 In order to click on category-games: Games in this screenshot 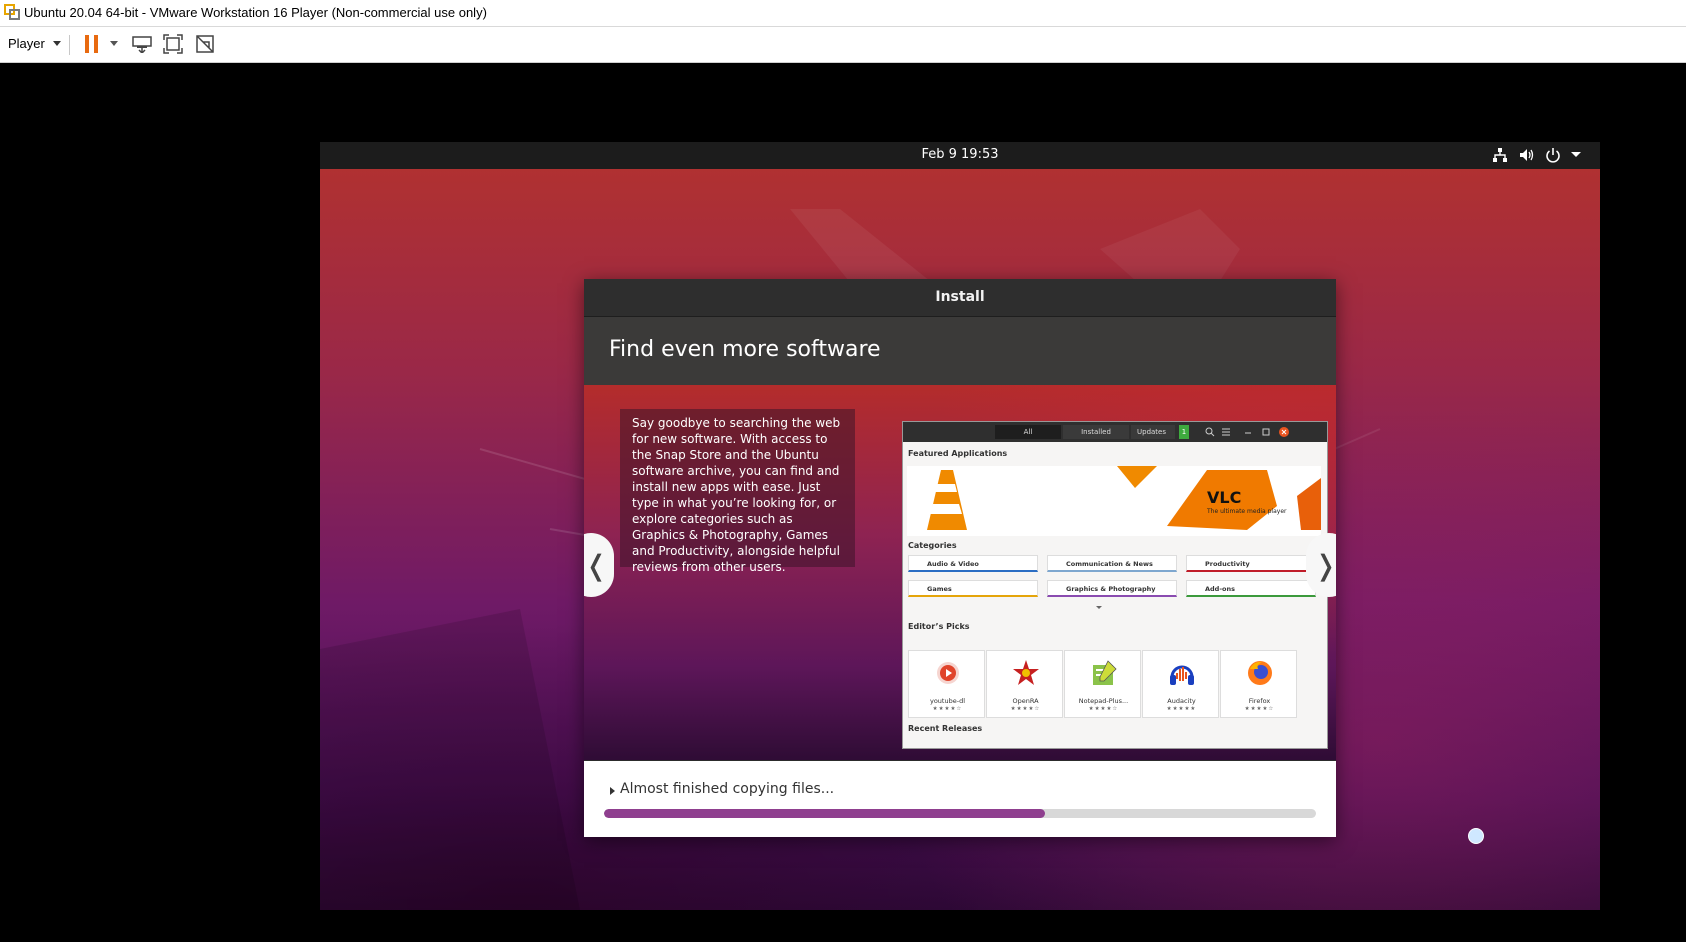, I will do `click(973, 588)`.